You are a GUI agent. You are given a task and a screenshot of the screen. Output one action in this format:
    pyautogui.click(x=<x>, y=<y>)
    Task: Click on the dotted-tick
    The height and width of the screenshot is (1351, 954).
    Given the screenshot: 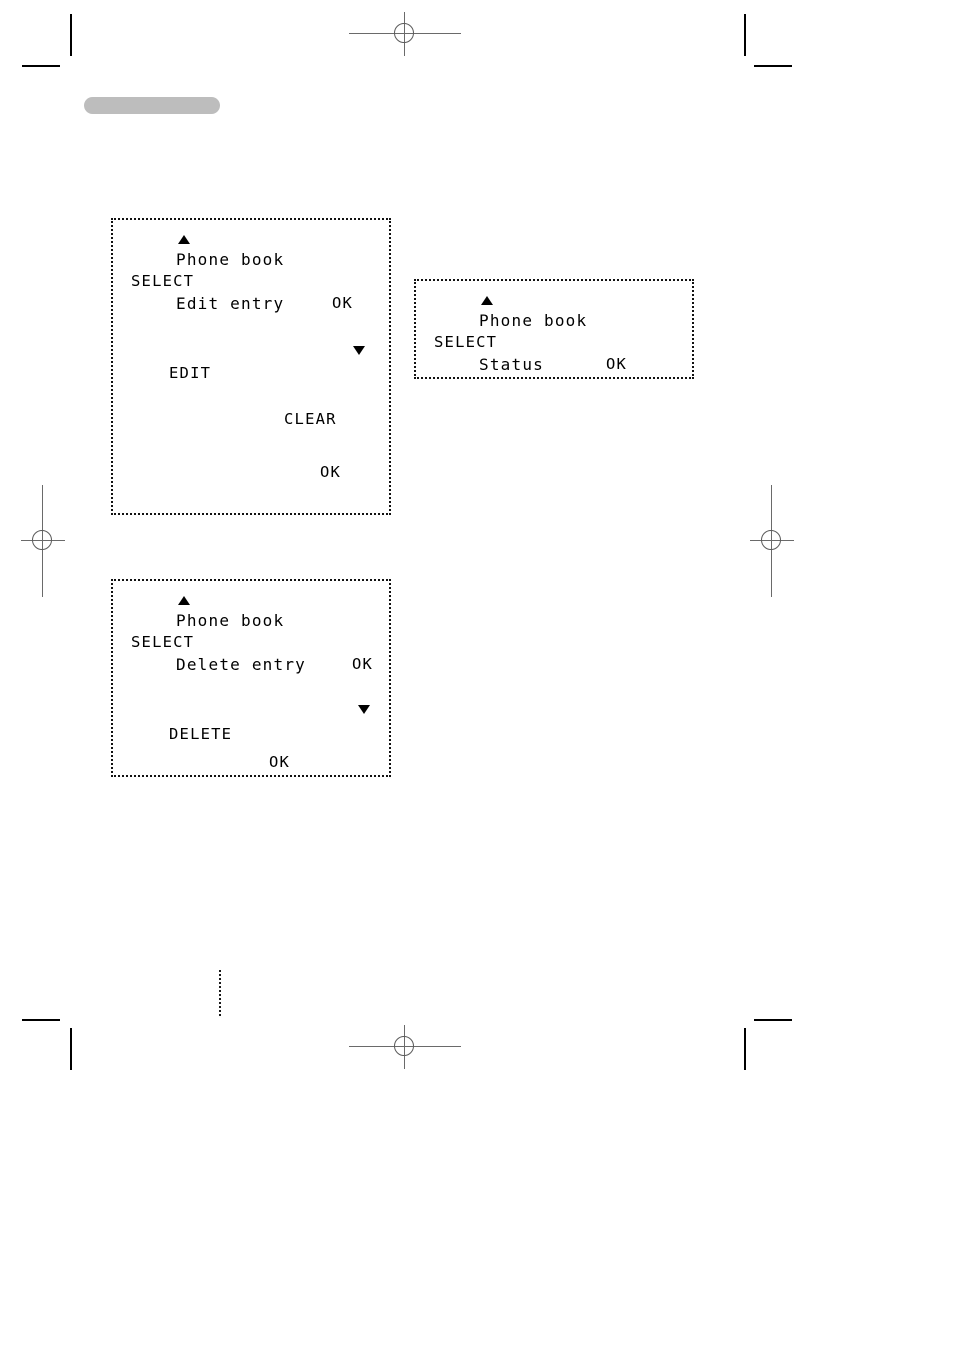 What is the action you would take?
    pyautogui.click(x=220, y=993)
    